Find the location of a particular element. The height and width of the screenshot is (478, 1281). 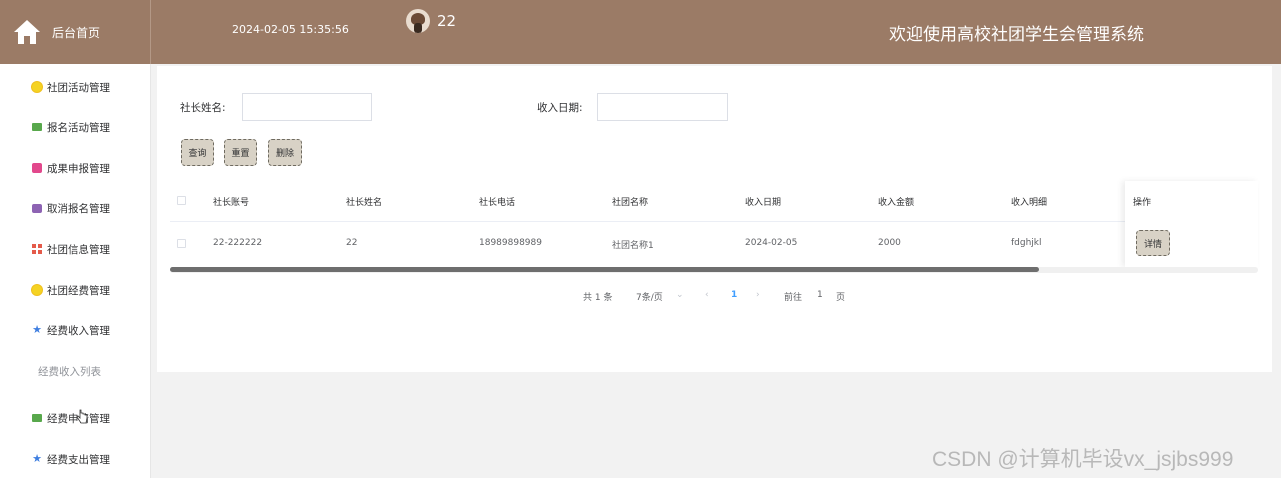

sidebar-item-achievement: 成果申报管理 is located at coordinates (75, 168).